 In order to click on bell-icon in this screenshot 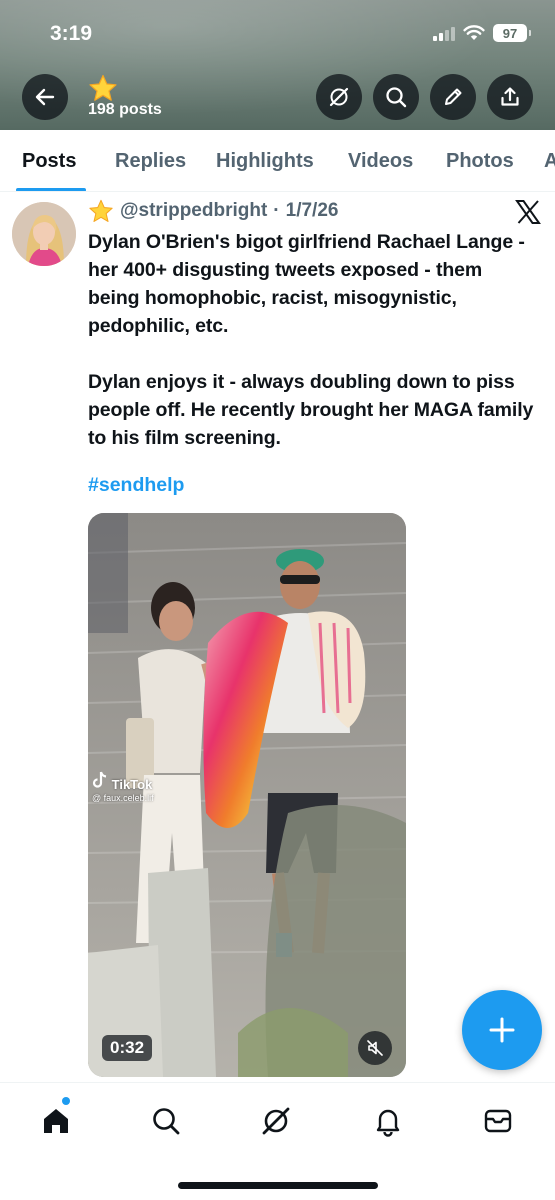, I will do `click(388, 1123)`.